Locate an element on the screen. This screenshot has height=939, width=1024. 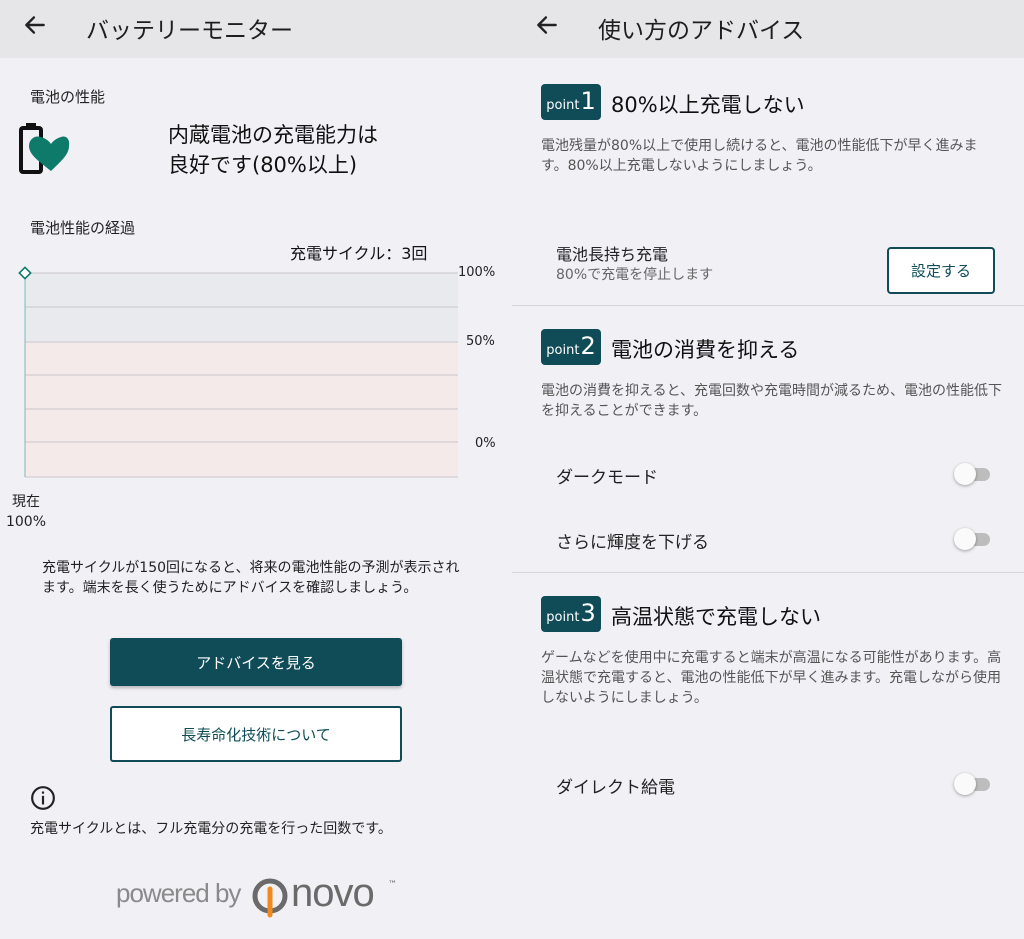
extra-dim-toggle is located at coordinates (973, 539).